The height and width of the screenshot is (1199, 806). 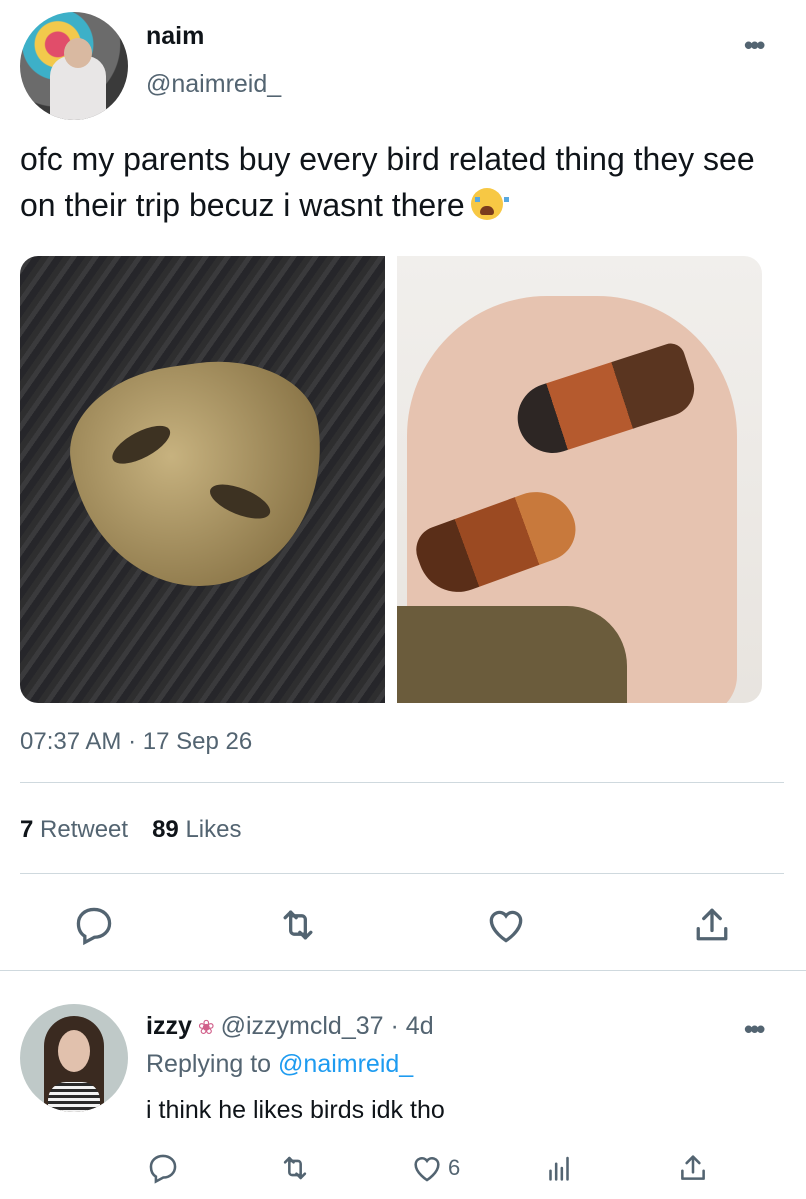 I want to click on reply-share-icon, so click(x=693, y=1168).